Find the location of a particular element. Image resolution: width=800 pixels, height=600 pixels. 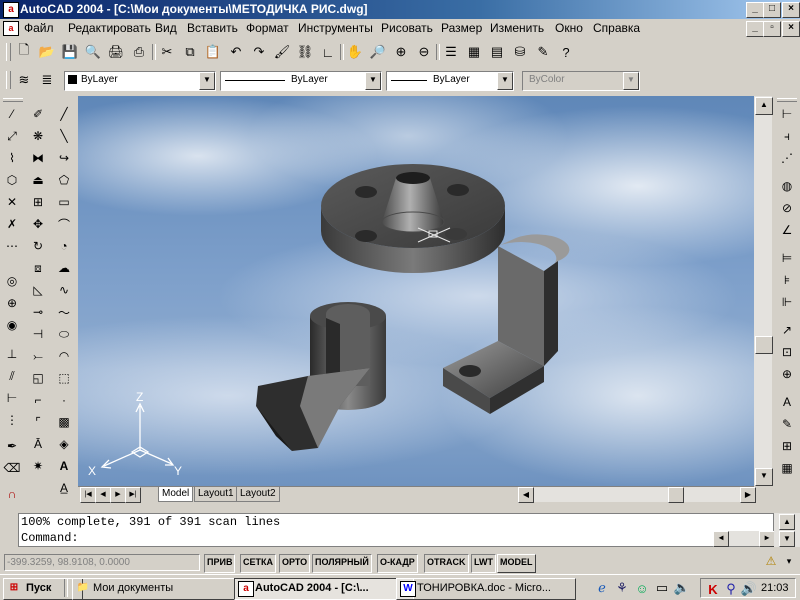

scroll-down-icon: ▼ is located at coordinates (787, 539).